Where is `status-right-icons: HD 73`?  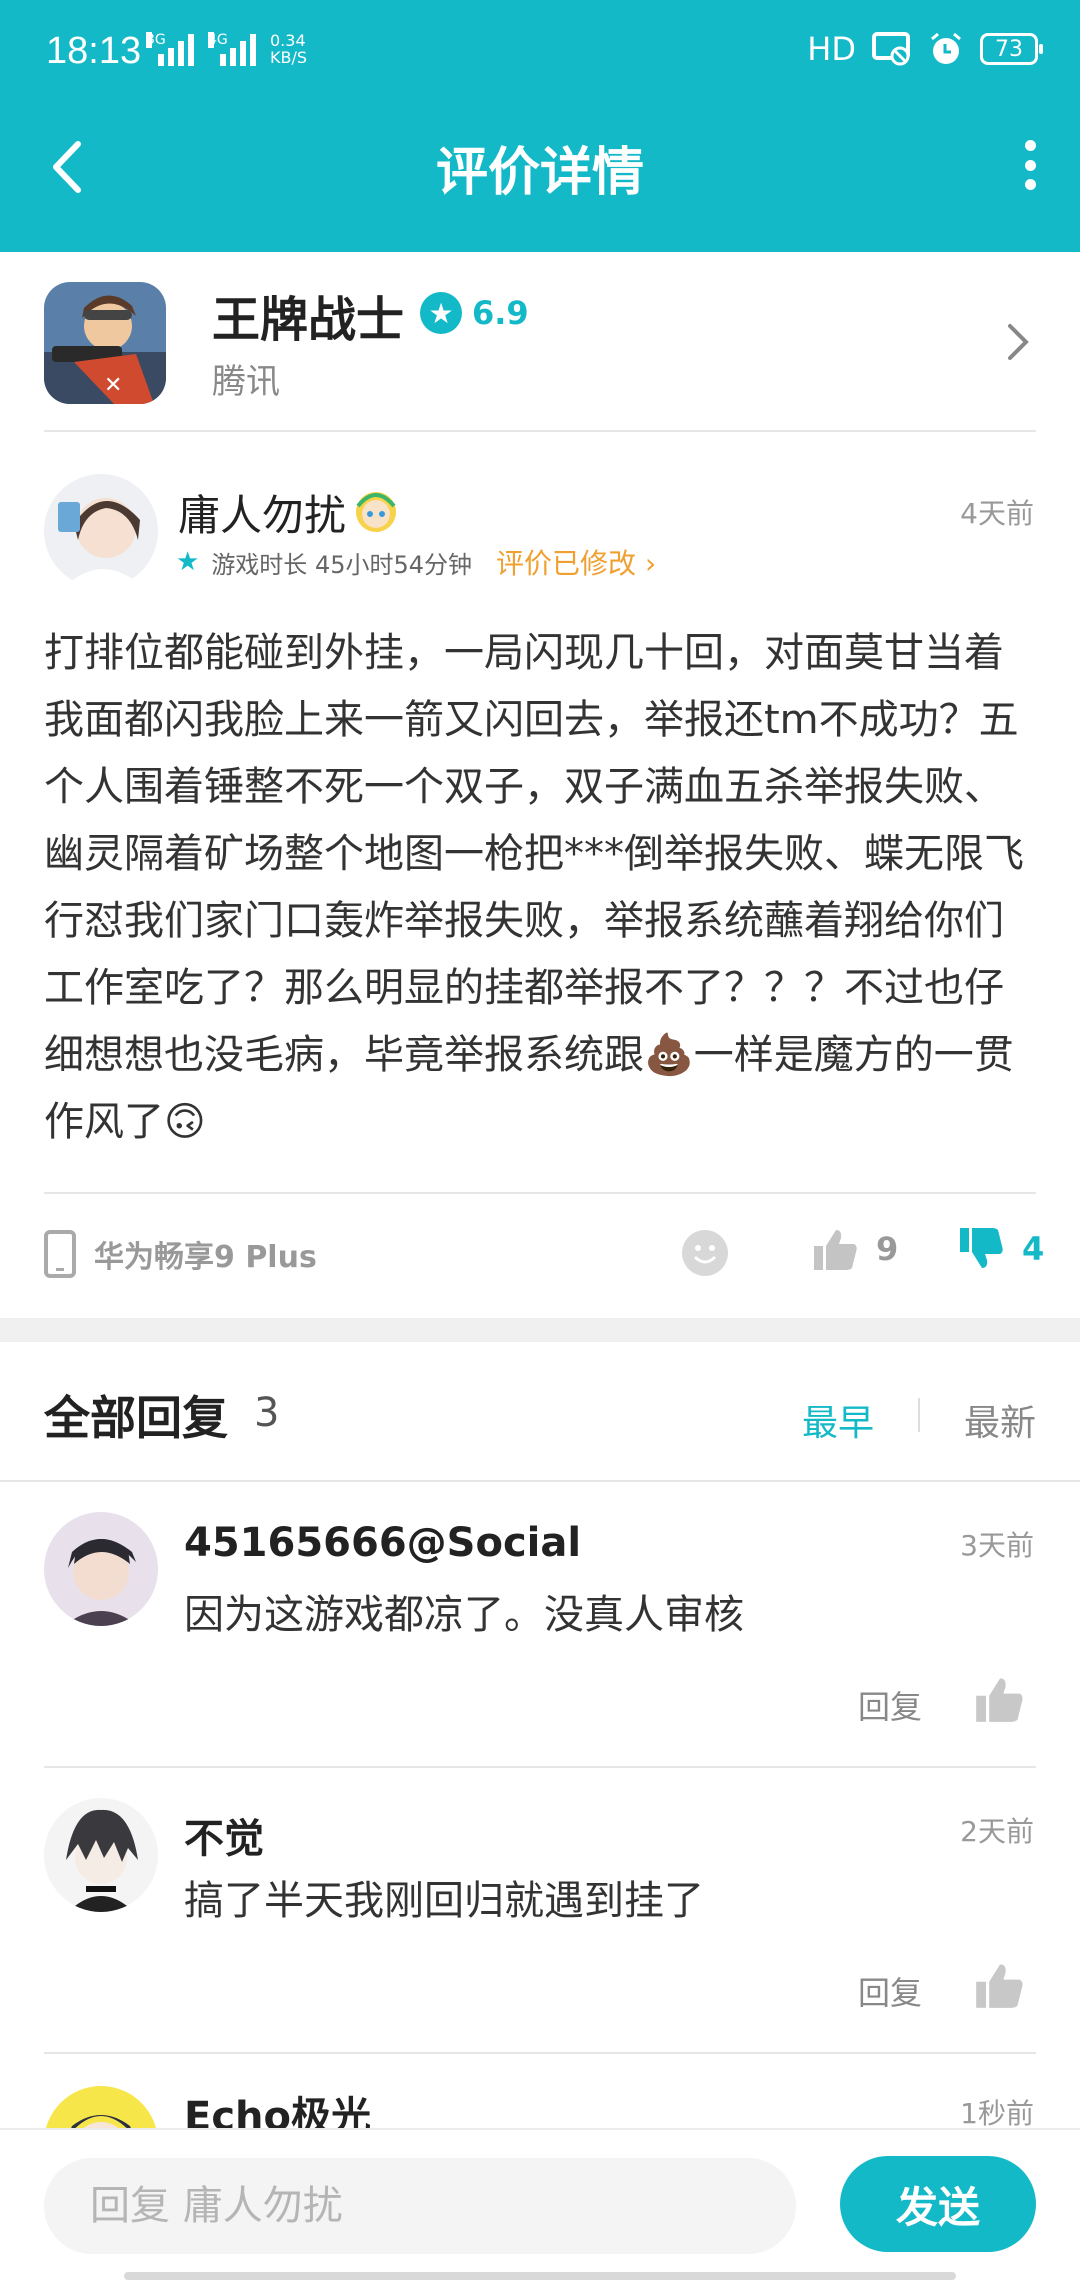 status-right-icons: HD 73 is located at coordinates (925, 49).